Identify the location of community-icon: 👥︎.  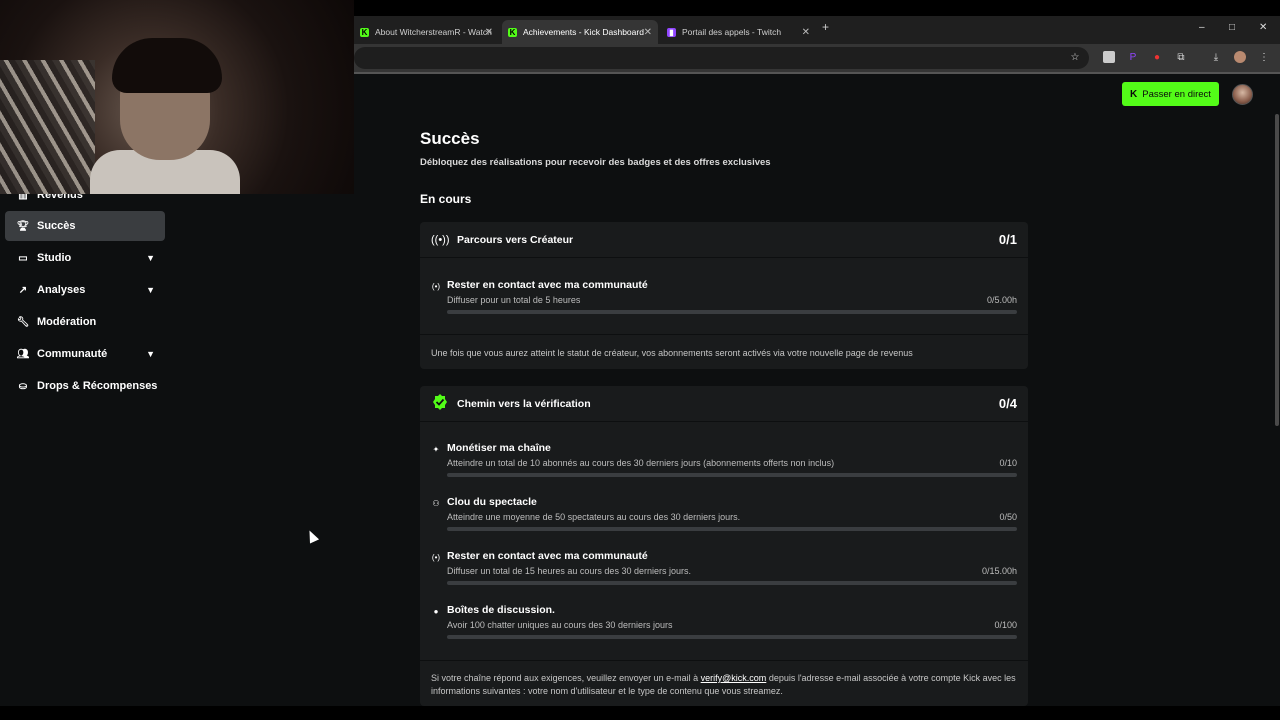
(23, 354).